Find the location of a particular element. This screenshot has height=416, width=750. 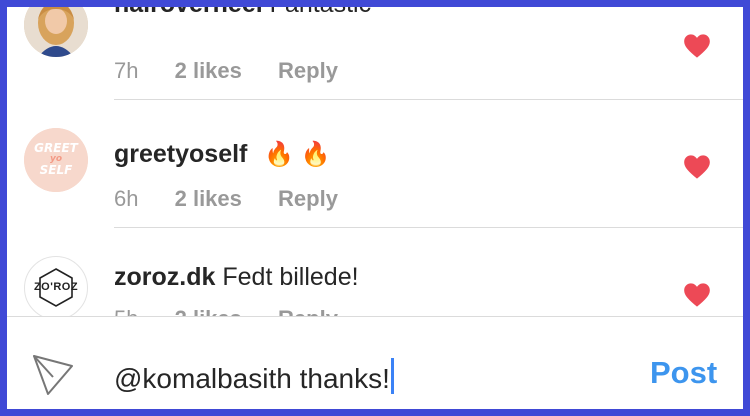

user-photo is located at coordinates (56, 32).